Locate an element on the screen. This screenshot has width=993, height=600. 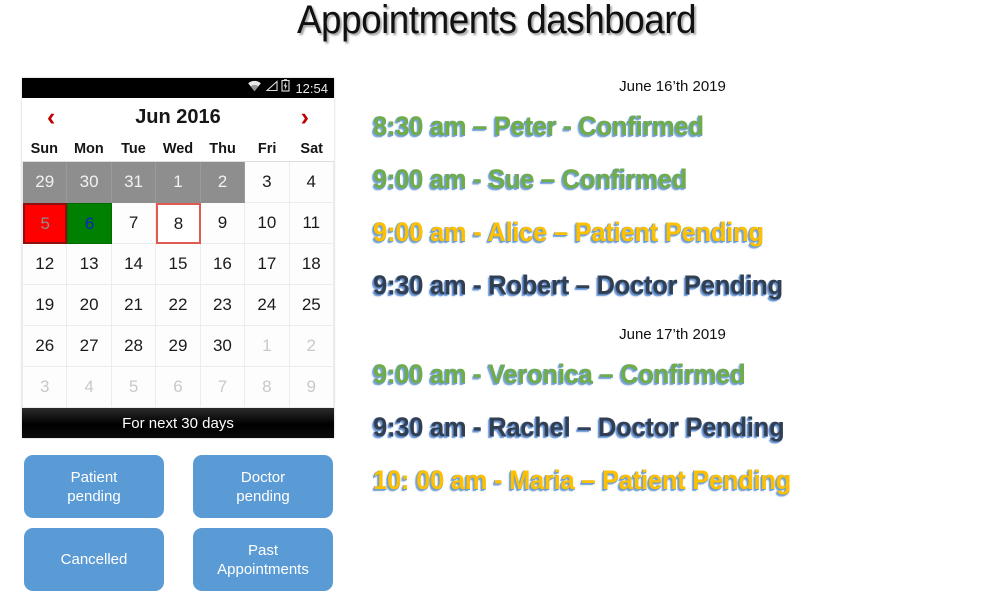
calendar-header: ‹ Jun 2016 › is located at coordinates (178, 117).